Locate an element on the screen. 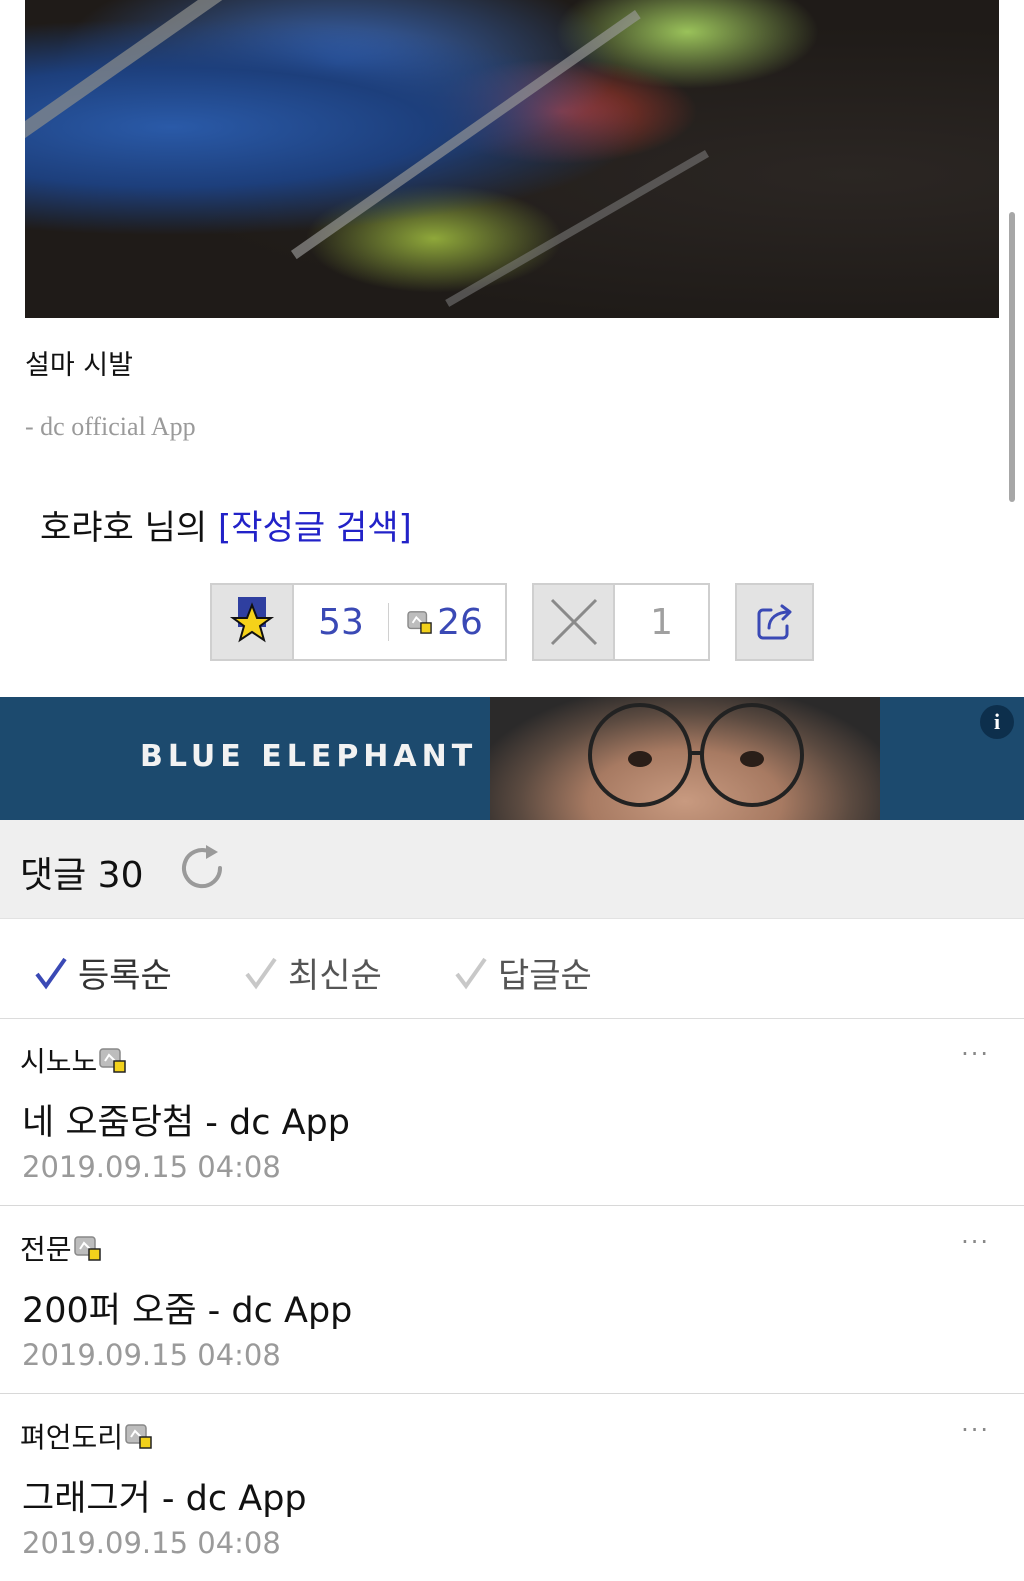 This screenshot has width=1024, height=1581. post-body-text: 설마 시발 is located at coordinates (79, 365).